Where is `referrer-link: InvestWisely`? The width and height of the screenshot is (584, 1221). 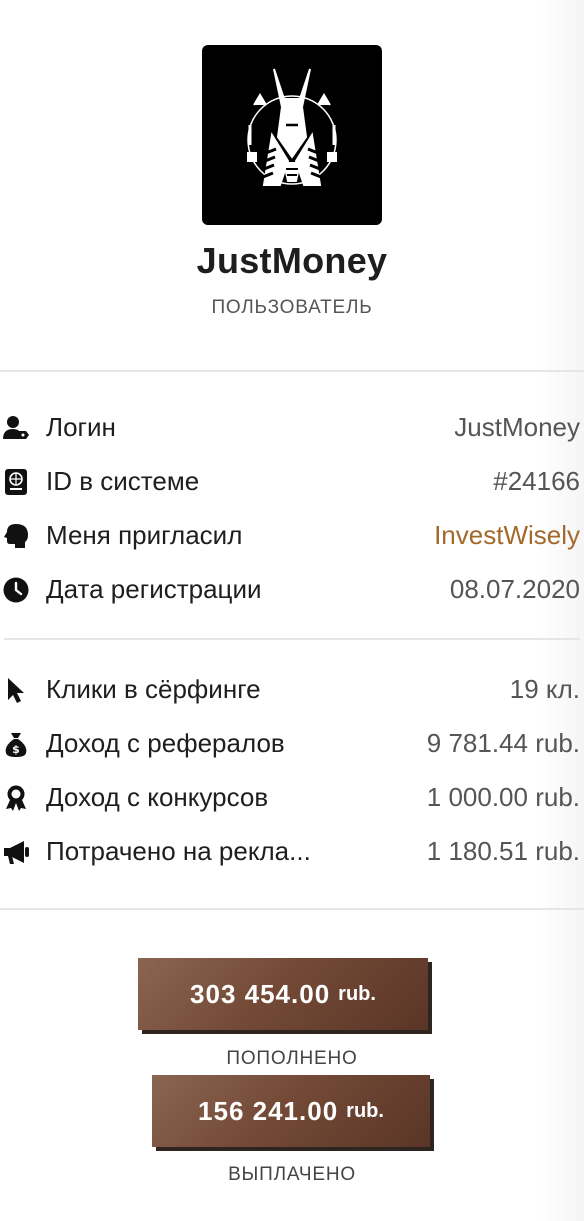 referrer-link: InvestWisely is located at coordinates (507, 535).